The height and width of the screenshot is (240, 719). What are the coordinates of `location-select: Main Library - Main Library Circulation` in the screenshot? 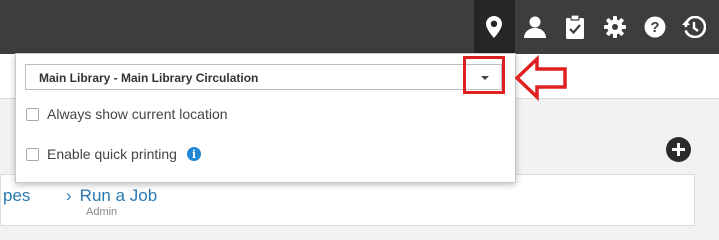 It's located at (263, 77).